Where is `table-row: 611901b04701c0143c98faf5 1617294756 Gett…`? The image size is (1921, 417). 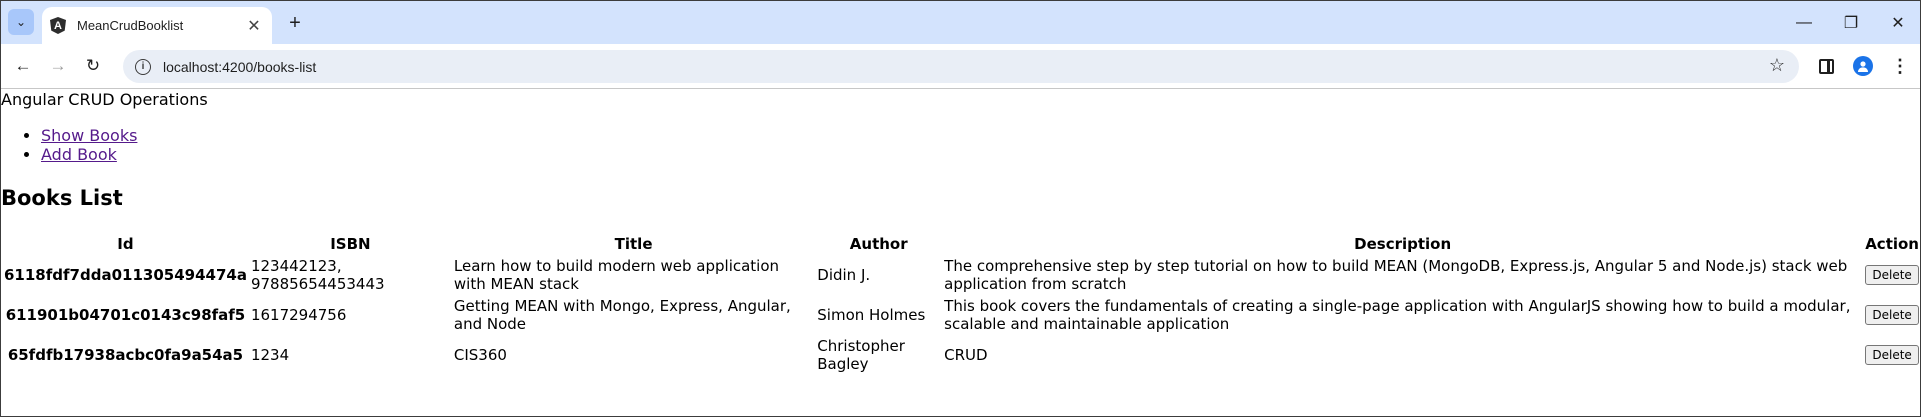
table-row: 611901b04701c0143c98faf5 1617294756 Gett… is located at coordinates (961, 315).